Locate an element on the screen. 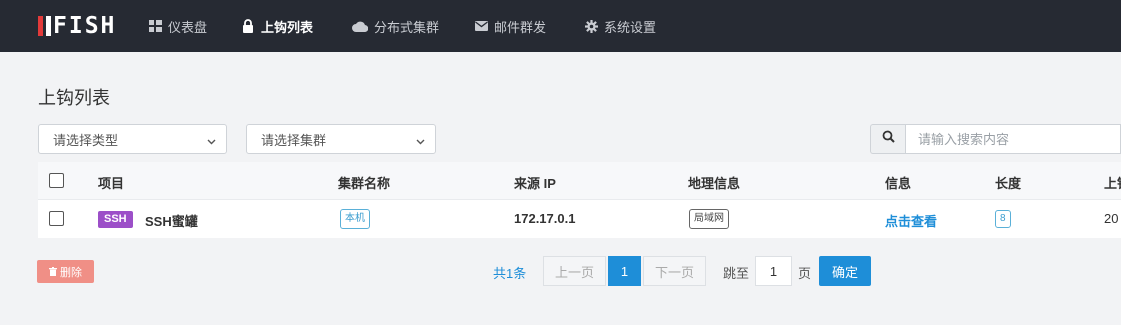 The image size is (1121, 325). table-header: 项目 集群名称 来源 IP 地理信息 信息 长度 上钩 is located at coordinates (579, 180).